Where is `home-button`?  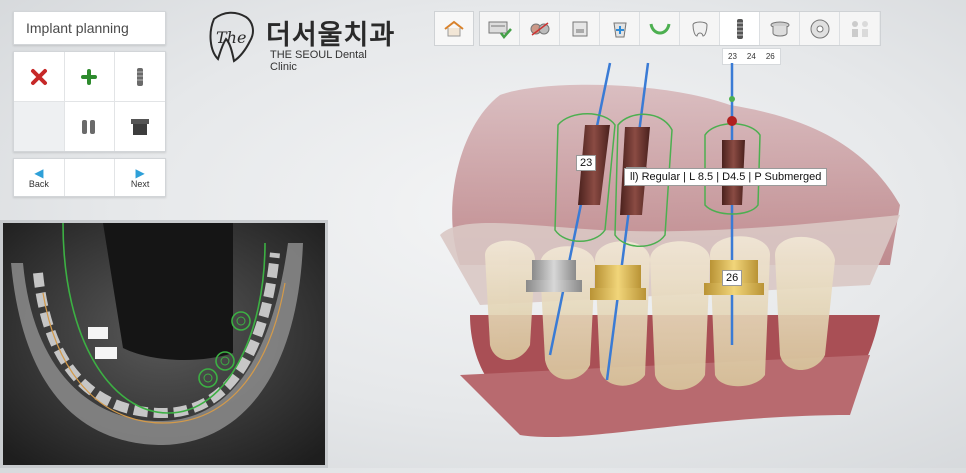 home-button is located at coordinates (454, 28).